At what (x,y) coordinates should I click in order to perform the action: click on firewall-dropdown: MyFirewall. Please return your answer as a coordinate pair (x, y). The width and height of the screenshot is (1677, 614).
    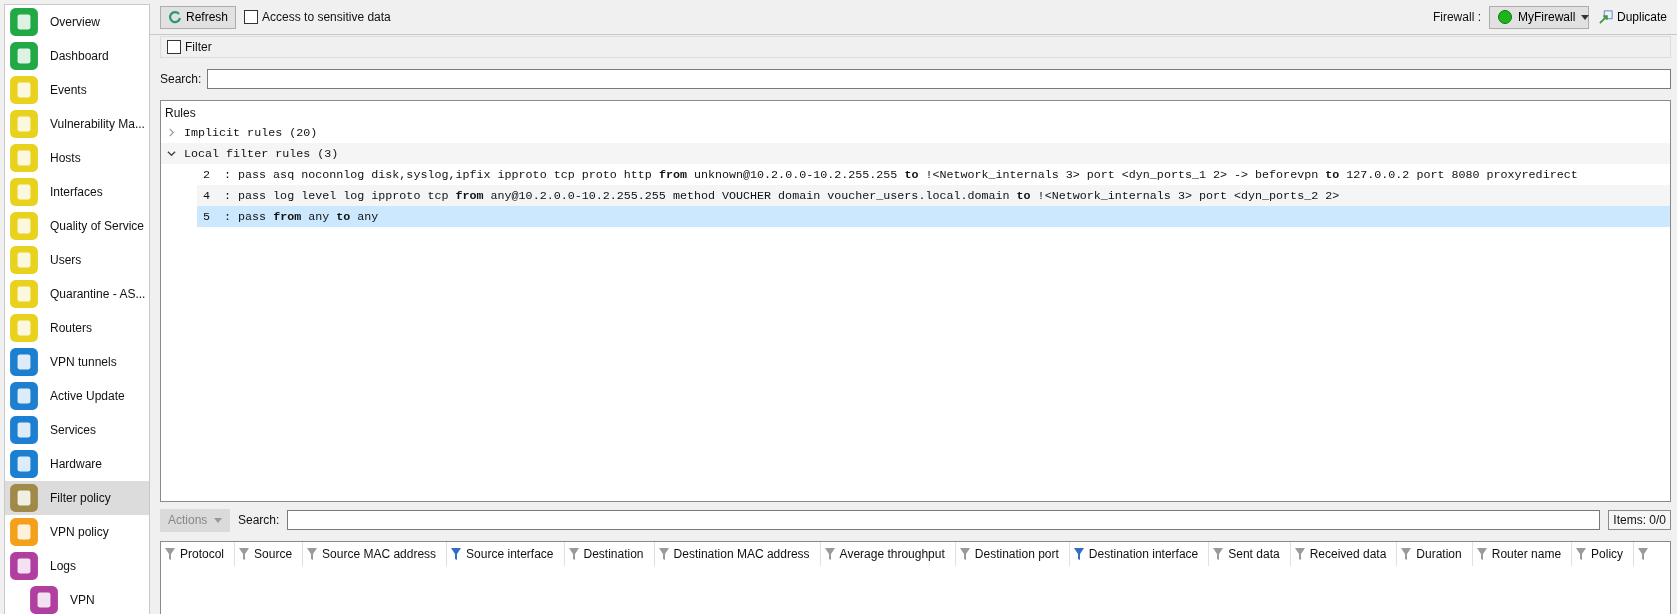
    Looking at the image, I should click on (1538, 17).